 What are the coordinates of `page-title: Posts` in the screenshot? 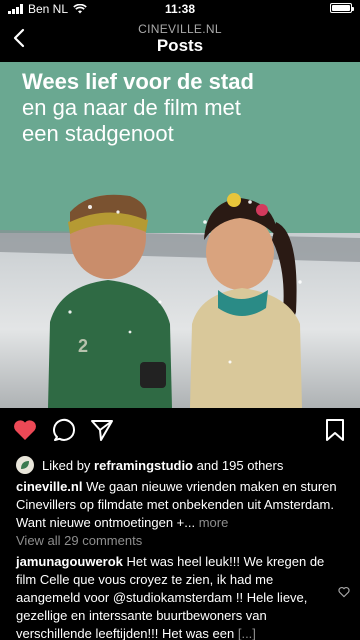 It's located at (180, 45).